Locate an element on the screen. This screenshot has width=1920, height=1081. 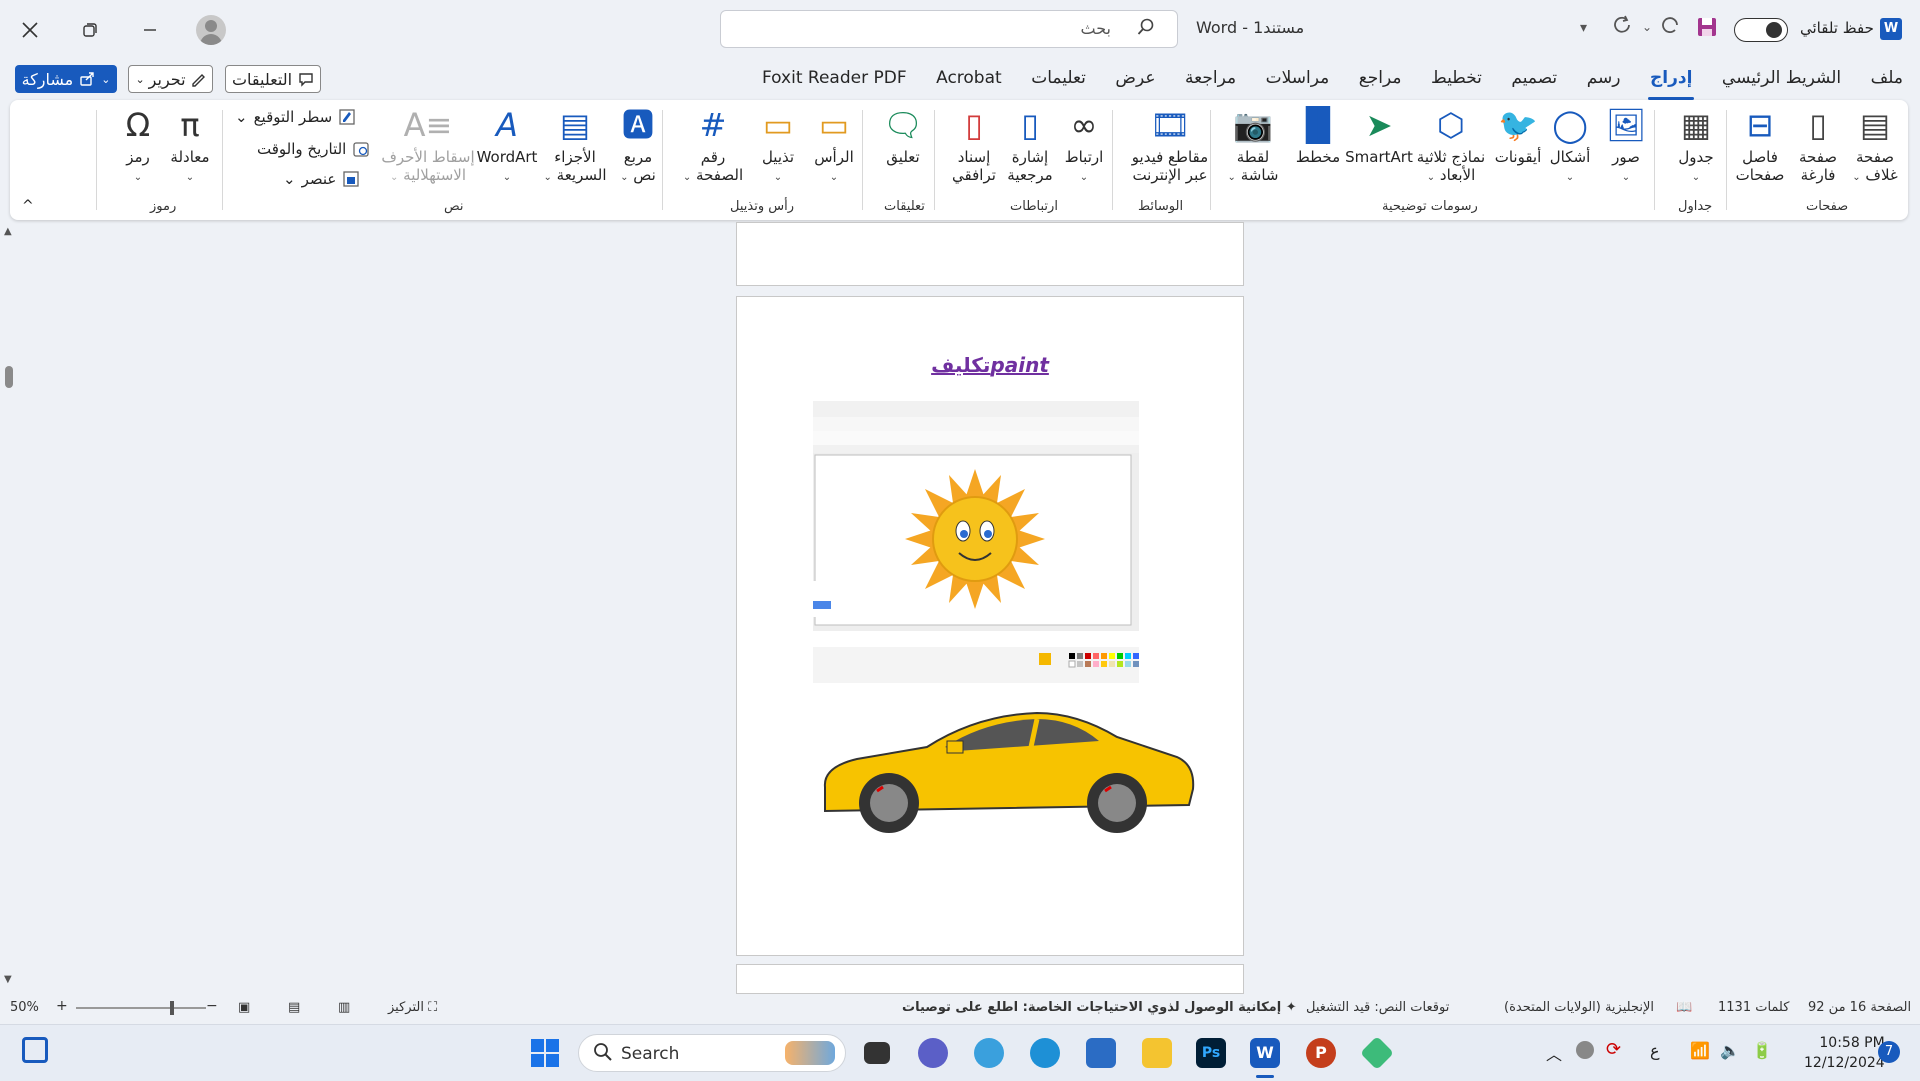
zoom-in-icon: + is located at coordinates (62, 1006).